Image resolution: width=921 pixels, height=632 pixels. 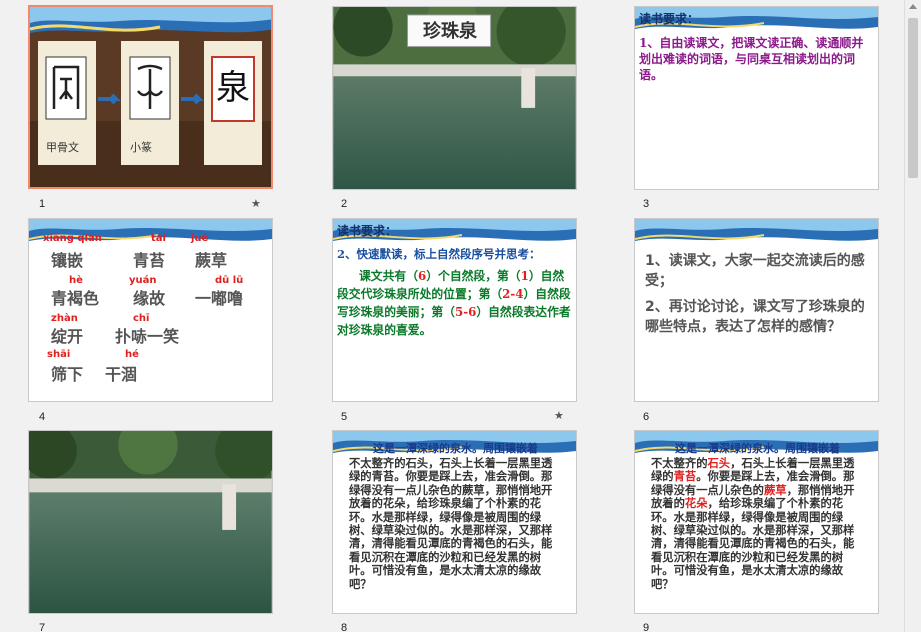 I want to click on highlight-word: 石头, so click(x=719, y=463).